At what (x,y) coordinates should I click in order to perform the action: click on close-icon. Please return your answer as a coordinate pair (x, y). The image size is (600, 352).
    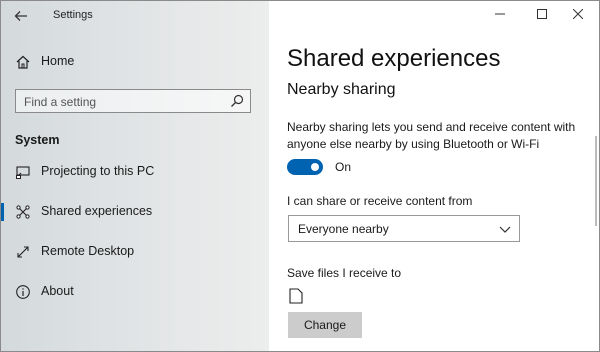
    Looking at the image, I should click on (578, 14).